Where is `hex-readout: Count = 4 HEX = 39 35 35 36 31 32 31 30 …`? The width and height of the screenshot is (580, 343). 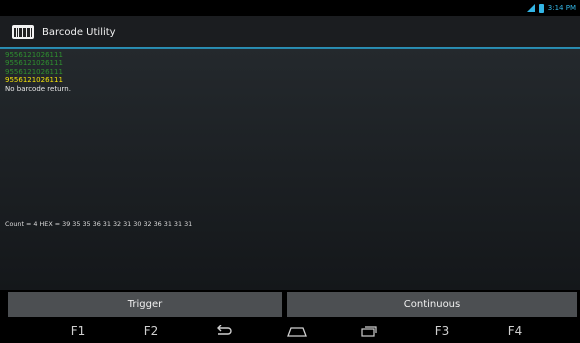 hex-readout: Count = 4 HEX = 39 35 35 36 31 32 31 30 … is located at coordinates (99, 224).